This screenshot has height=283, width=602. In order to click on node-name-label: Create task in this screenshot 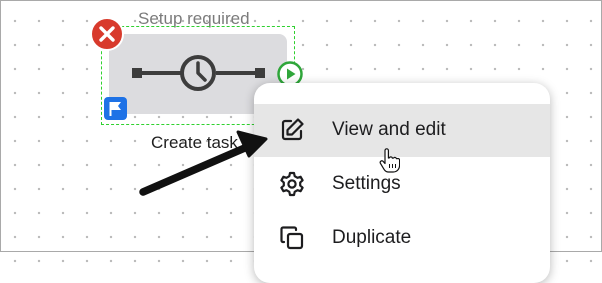, I will do `click(194, 142)`.